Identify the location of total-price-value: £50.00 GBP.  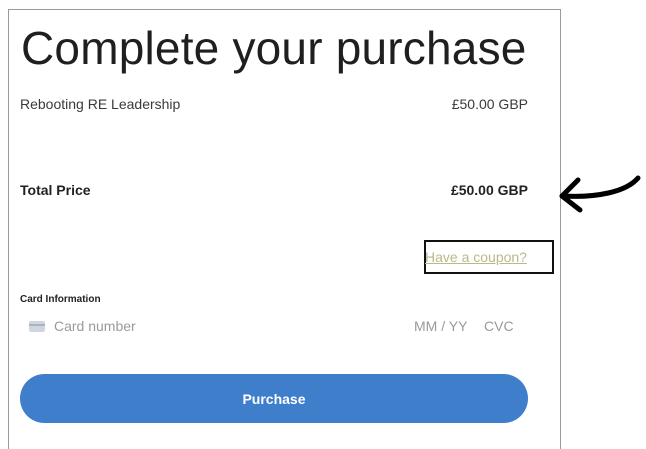
(489, 190).